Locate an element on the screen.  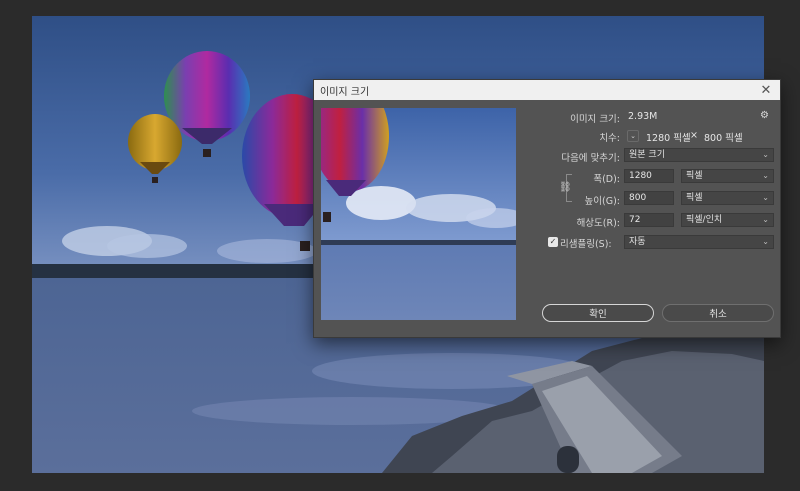
height-input: 800 is located at coordinates (649, 198).